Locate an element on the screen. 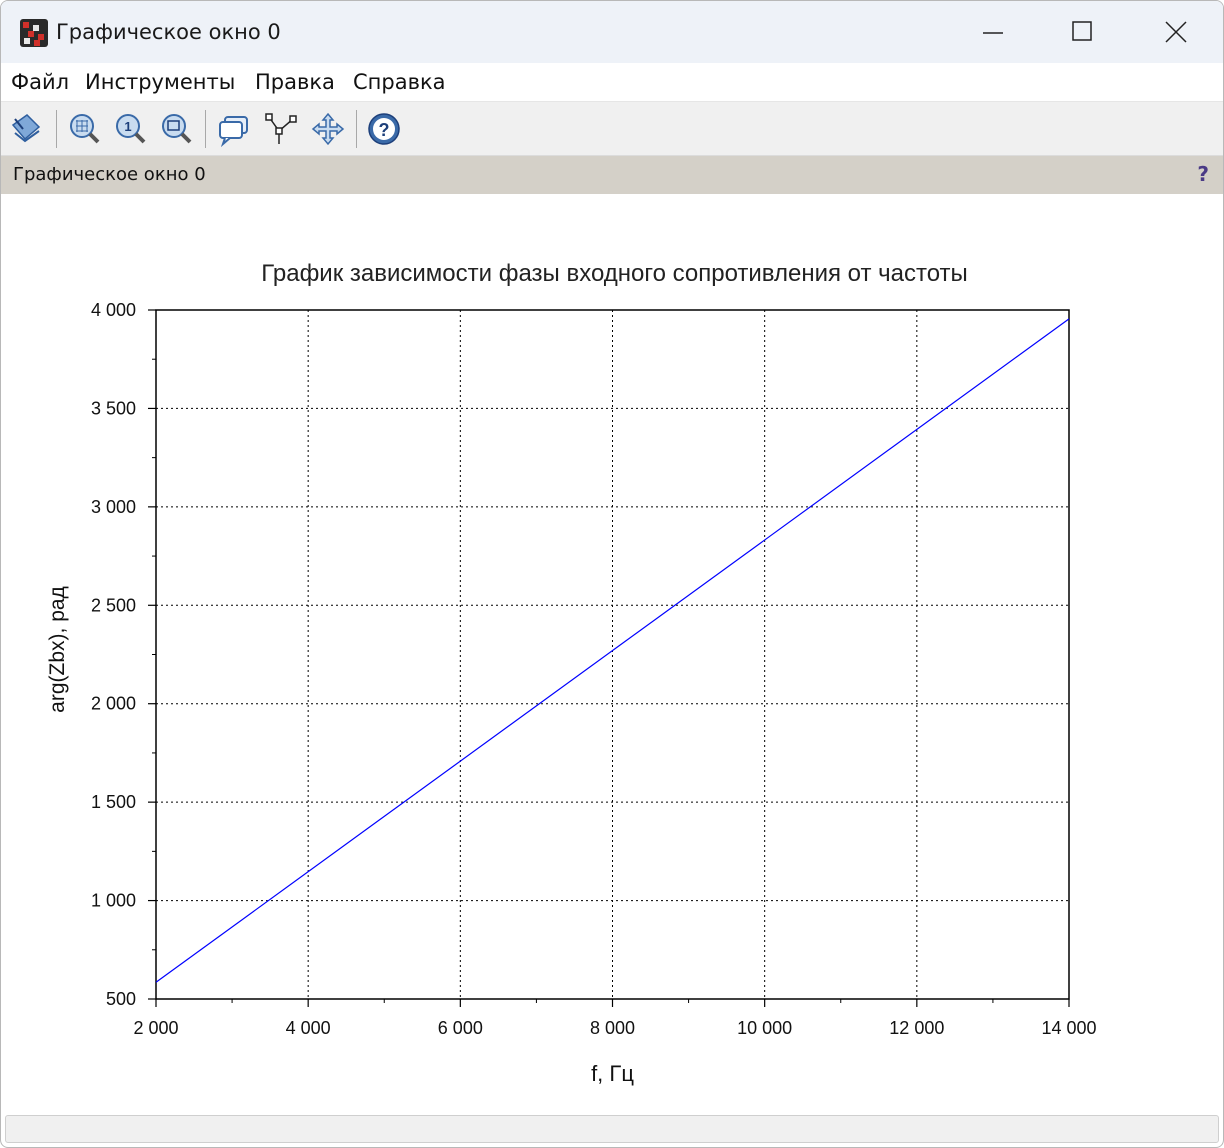  status-bar is located at coordinates (612, 1129).